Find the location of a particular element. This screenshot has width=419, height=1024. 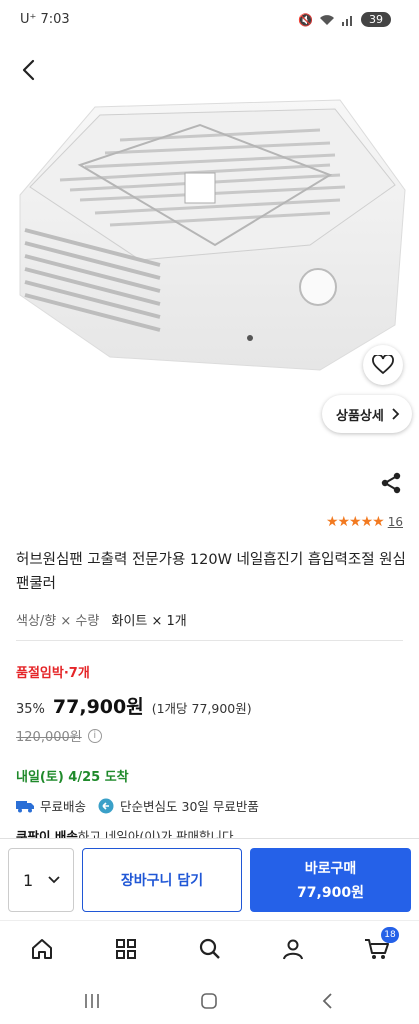

buy-now-price: 77,900원 is located at coordinates (330, 893).